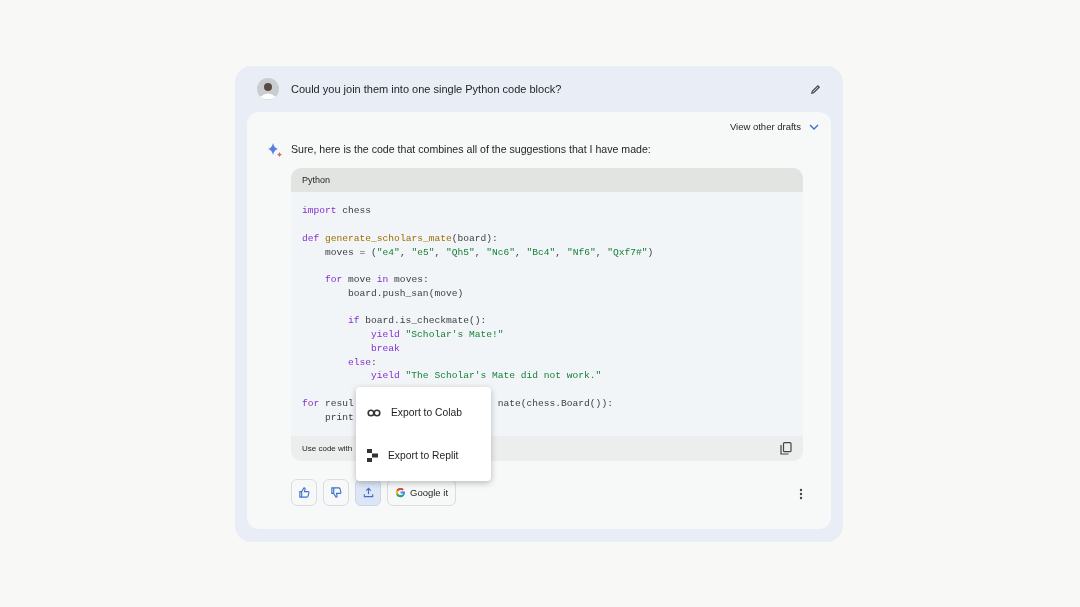 This screenshot has width=1080, height=607. I want to click on menu-item: Export to Replit, so click(423, 455).